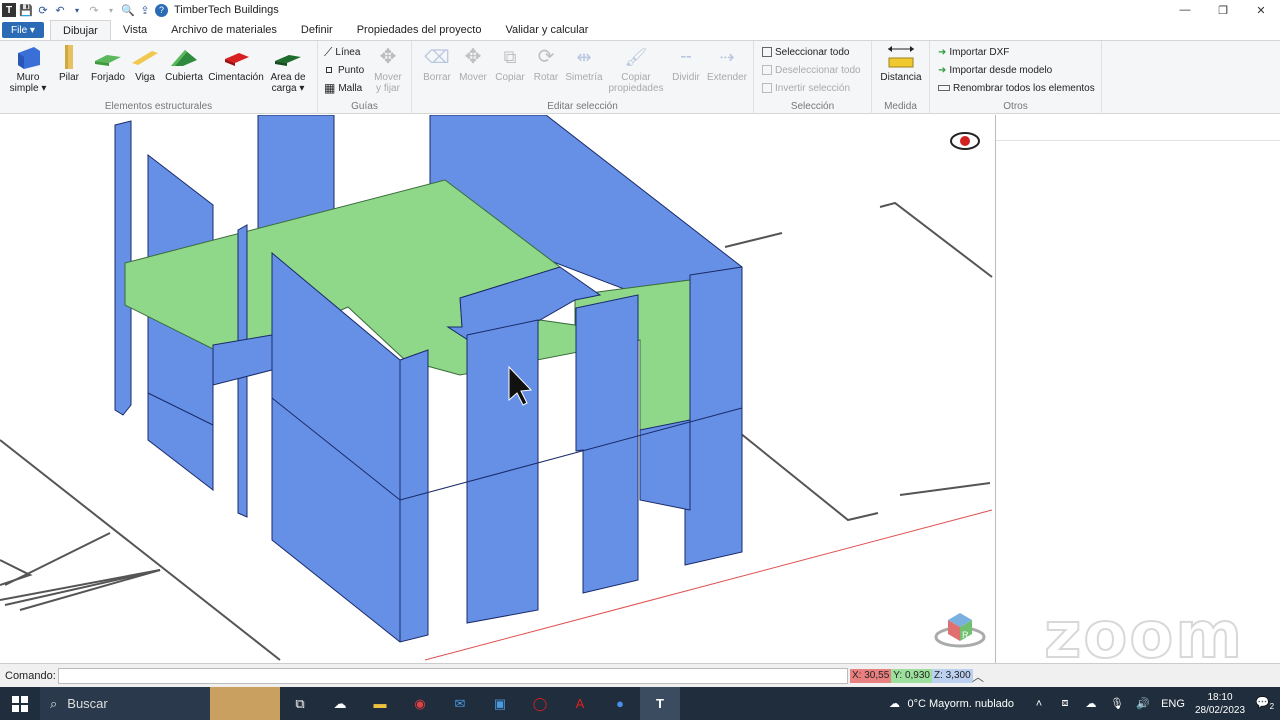  I want to click on slab-icon, so click(108, 57).